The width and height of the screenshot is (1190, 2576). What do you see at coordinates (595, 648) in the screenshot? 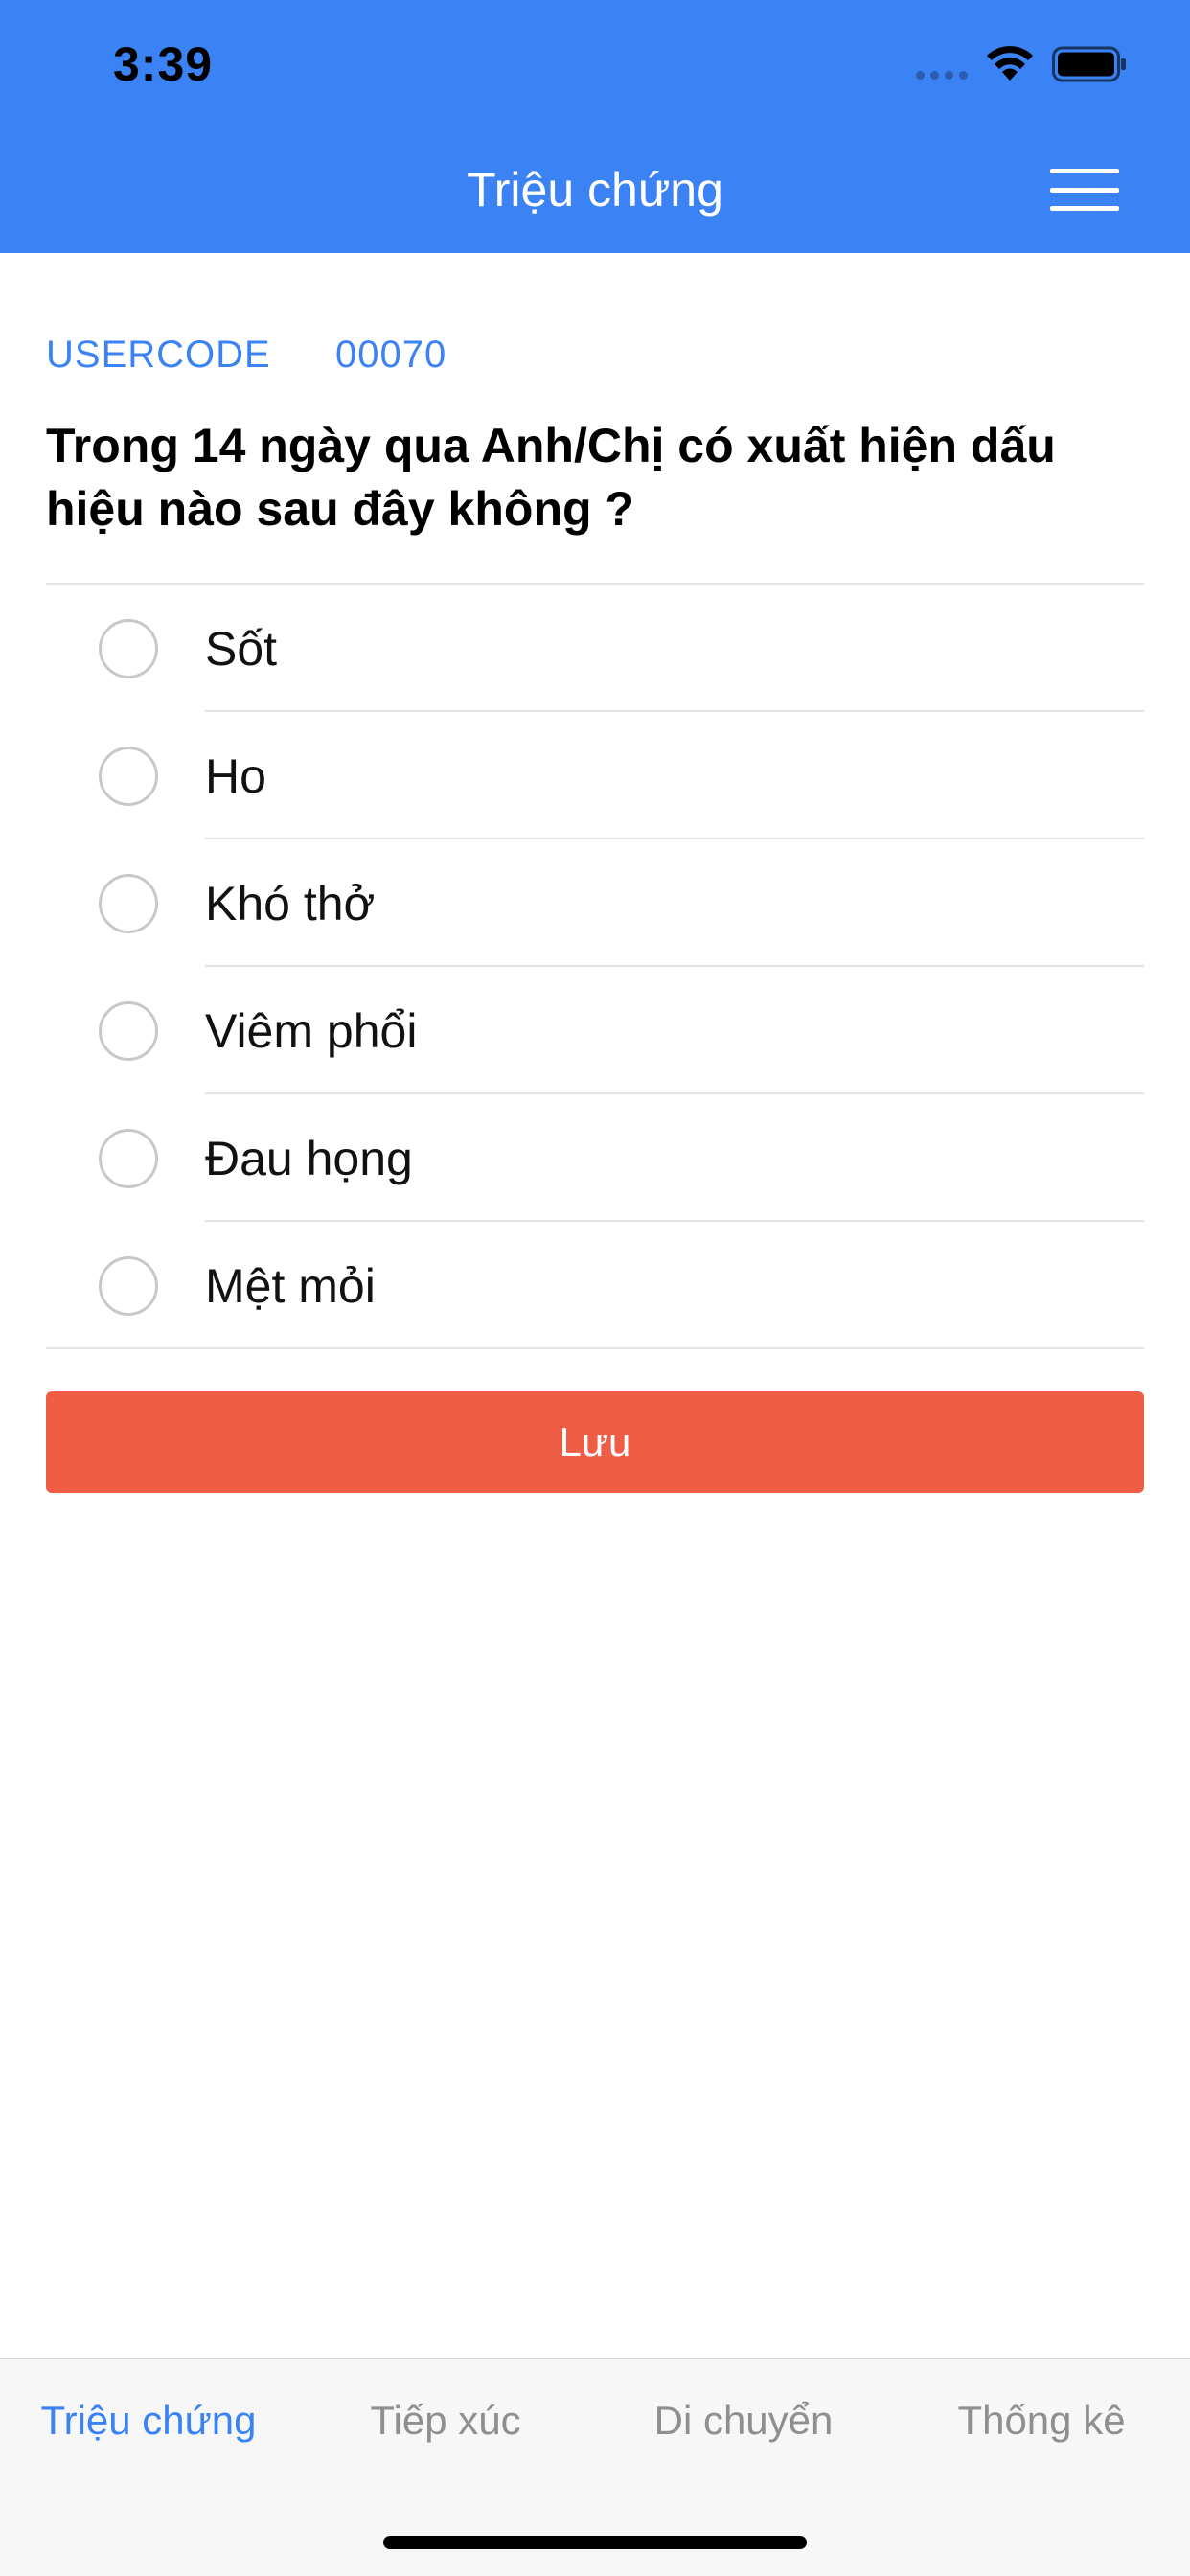
I see `option-sot: Sốt` at bounding box center [595, 648].